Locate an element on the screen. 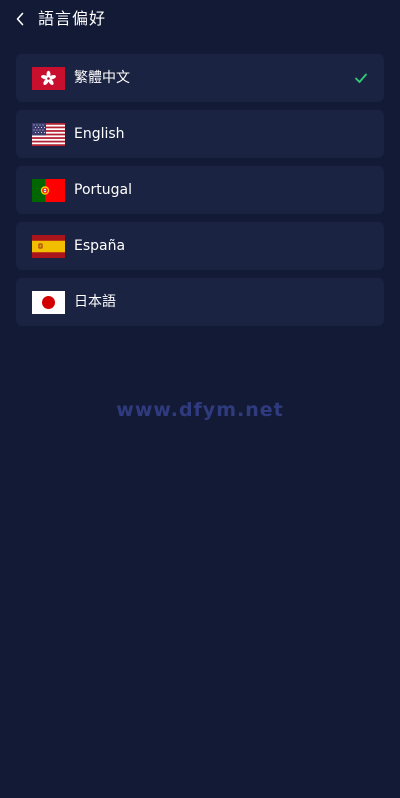 Image resolution: width=400 pixels, height=798 pixels. japan-flag-icon is located at coordinates (48, 302).